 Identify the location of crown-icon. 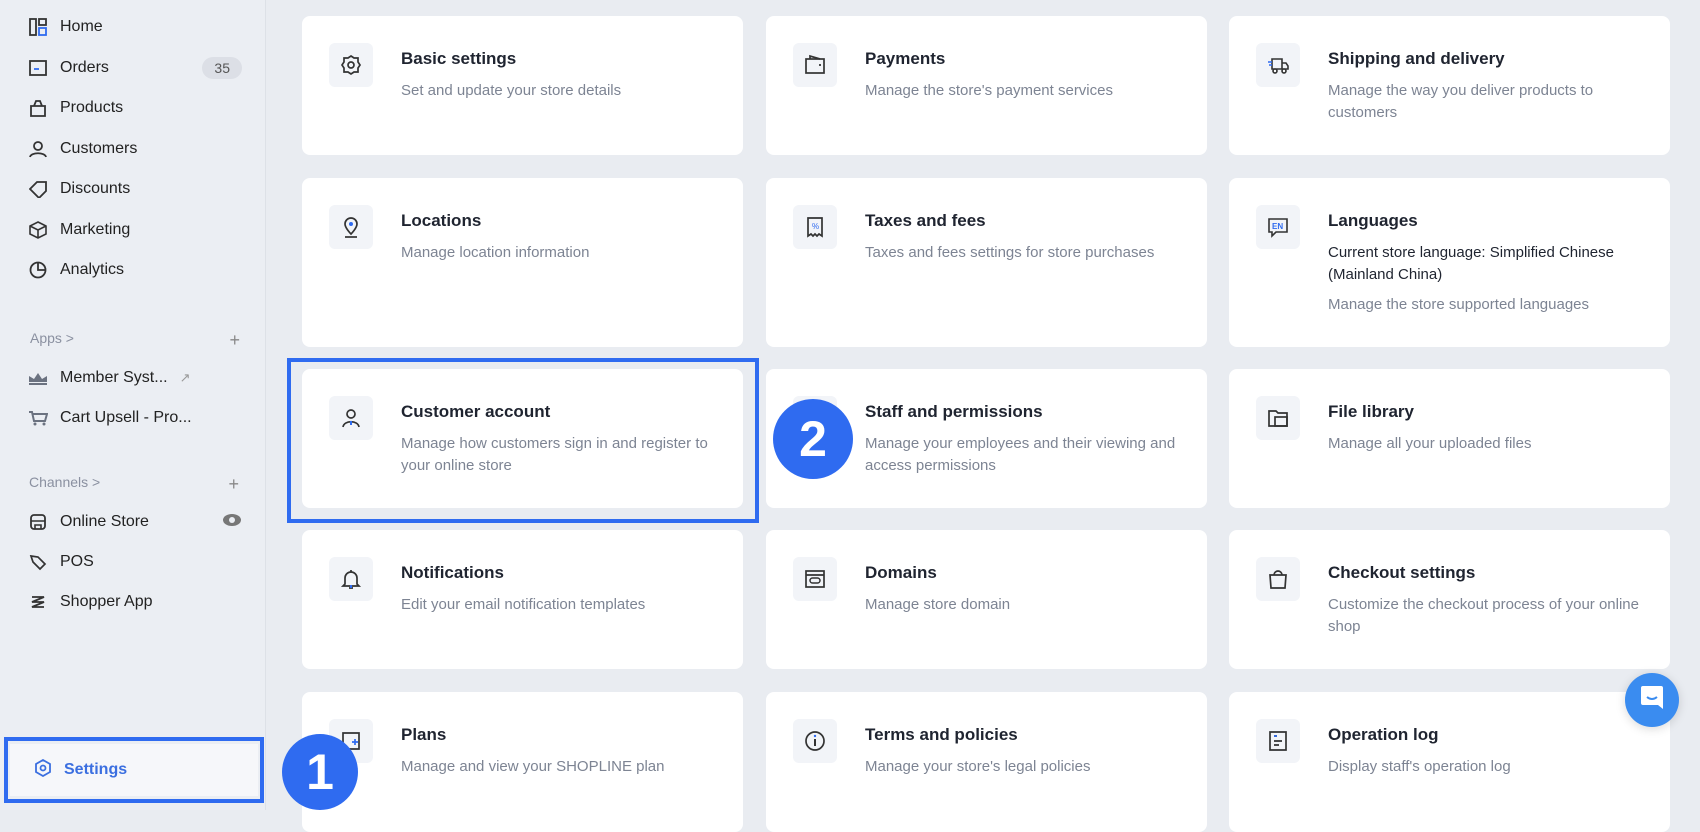
(38, 378).